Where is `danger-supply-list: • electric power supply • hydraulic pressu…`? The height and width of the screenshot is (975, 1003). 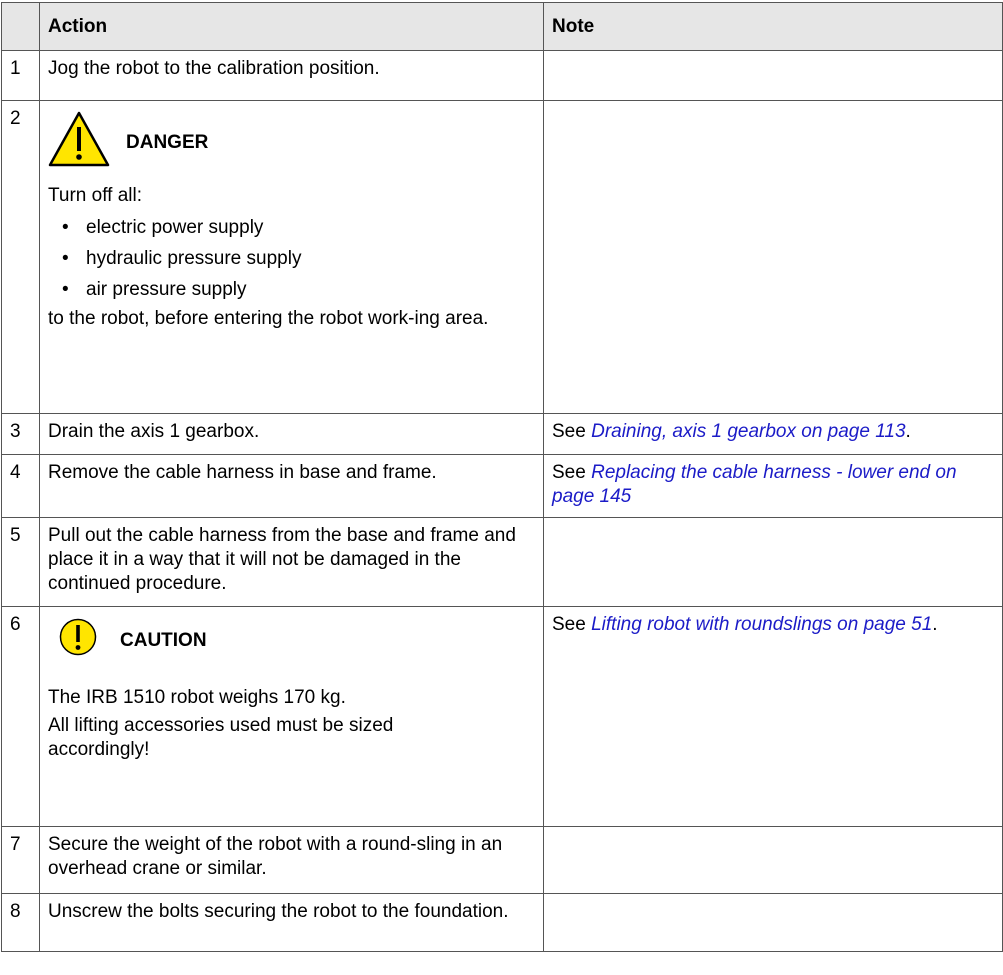 danger-supply-list: • electric power supply • hydraulic pressu… is located at coordinates (291, 258).